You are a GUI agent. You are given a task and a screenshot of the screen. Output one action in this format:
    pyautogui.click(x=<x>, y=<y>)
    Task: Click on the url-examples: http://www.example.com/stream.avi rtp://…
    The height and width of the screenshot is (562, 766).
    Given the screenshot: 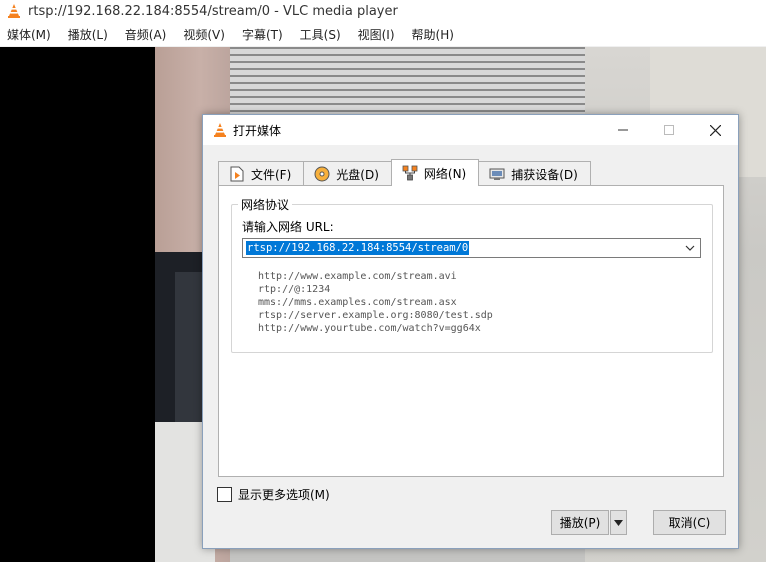 What is the action you would take?
    pyautogui.click(x=375, y=302)
    